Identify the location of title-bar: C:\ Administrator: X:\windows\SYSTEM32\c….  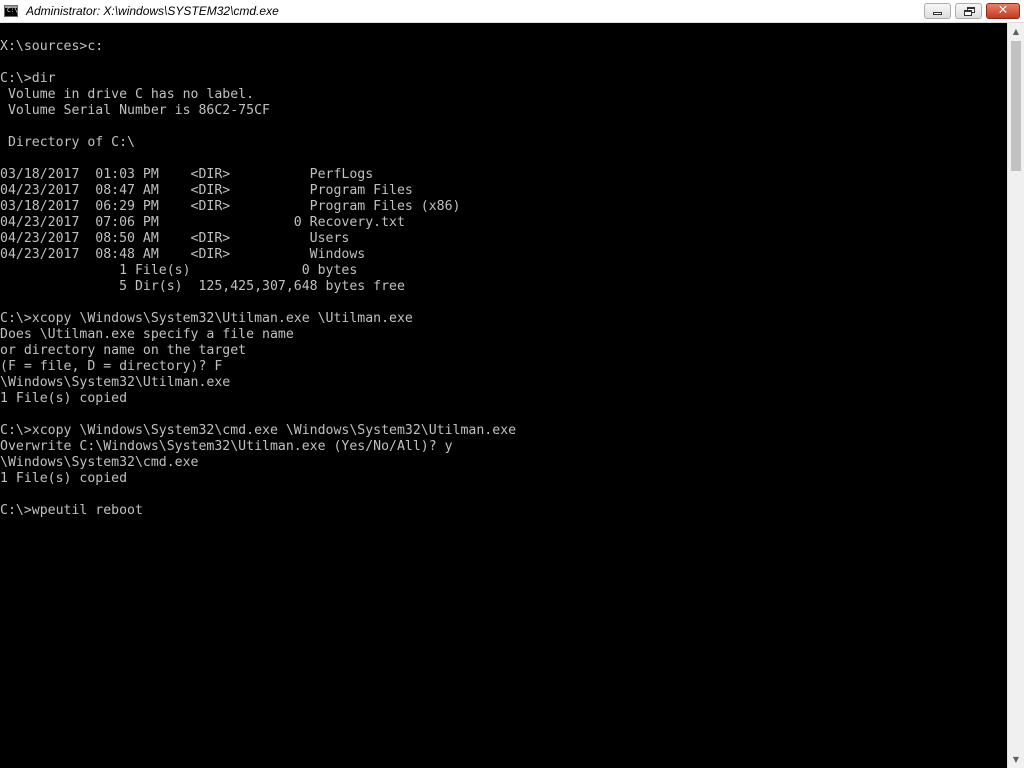
(512, 11).